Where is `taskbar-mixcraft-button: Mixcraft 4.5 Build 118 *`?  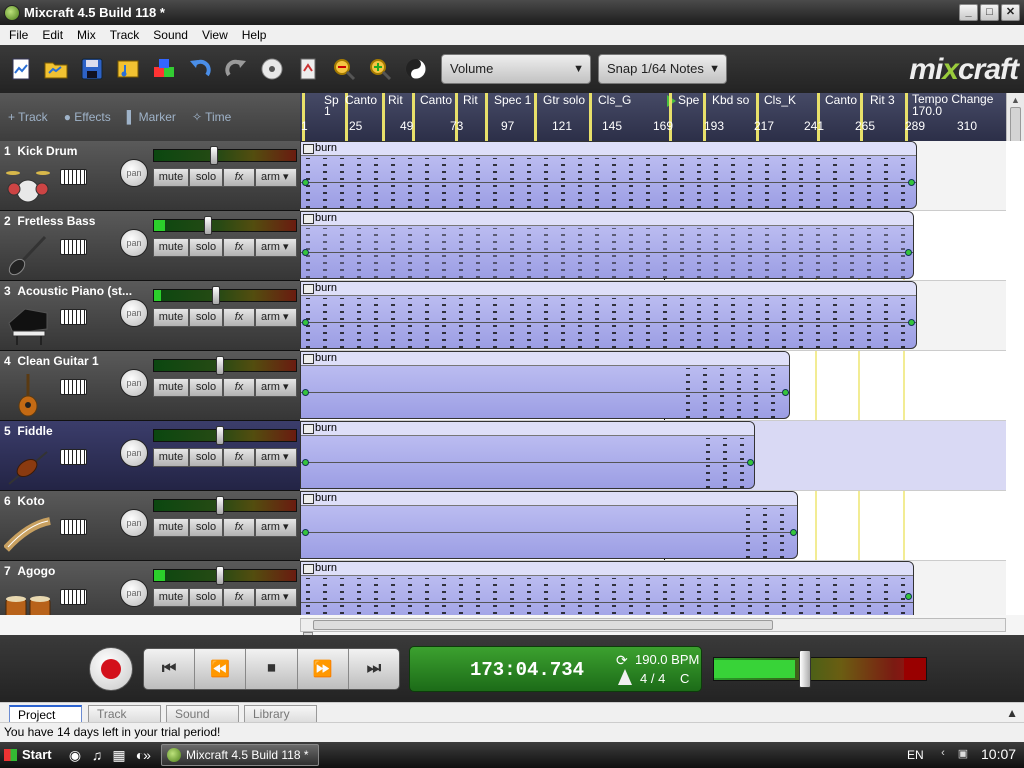
taskbar-mixcraft-button: Mixcraft 4.5 Build 118 * is located at coordinates (240, 755).